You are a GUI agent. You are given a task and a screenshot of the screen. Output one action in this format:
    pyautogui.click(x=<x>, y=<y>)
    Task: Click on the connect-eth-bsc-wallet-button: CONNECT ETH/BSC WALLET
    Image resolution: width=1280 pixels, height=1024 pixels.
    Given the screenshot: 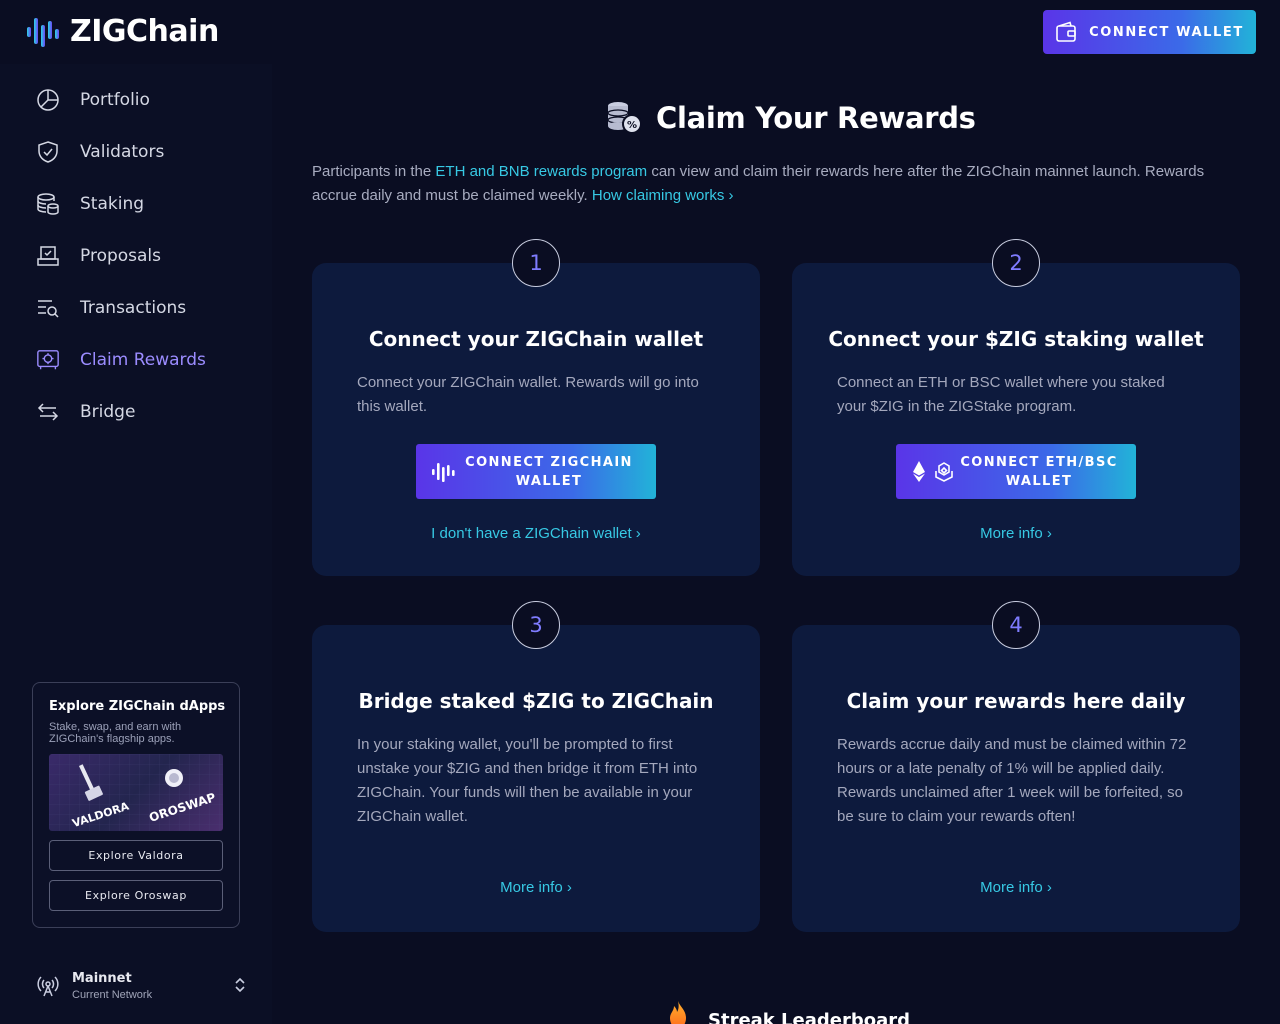 What is the action you would take?
    pyautogui.click(x=1016, y=471)
    